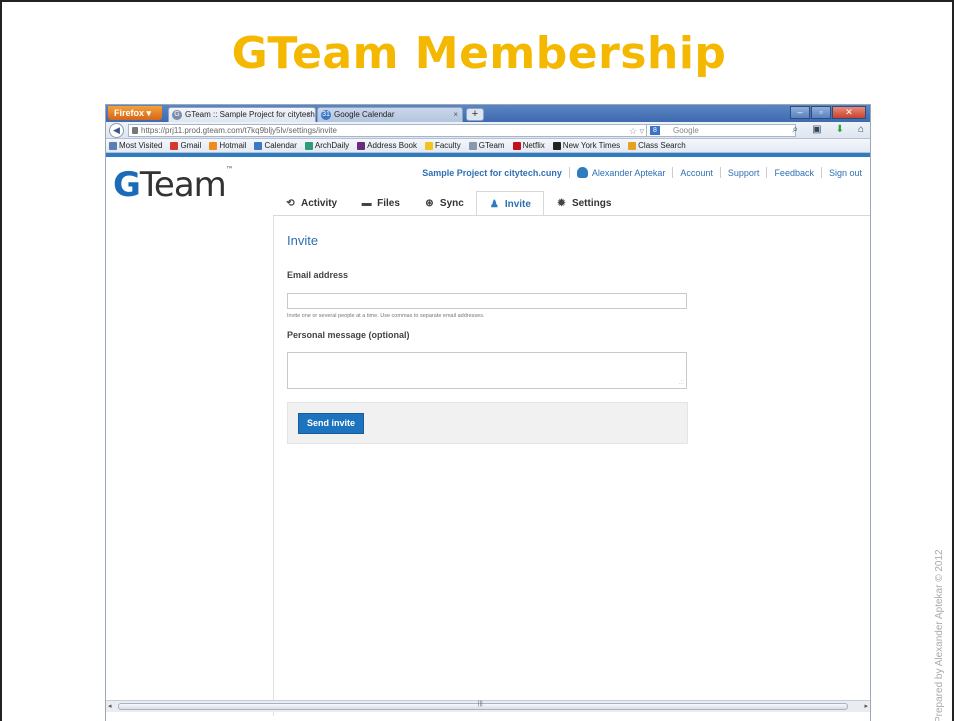  What do you see at coordinates (185, 145) in the screenshot?
I see `bookmark-gmail: Gmail` at bounding box center [185, 145].